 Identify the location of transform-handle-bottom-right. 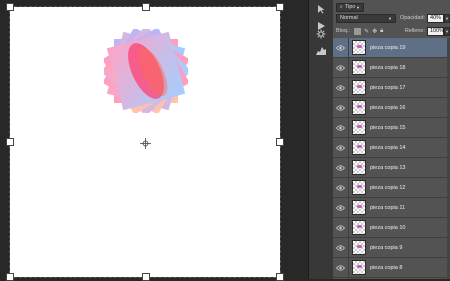
(280, 277).